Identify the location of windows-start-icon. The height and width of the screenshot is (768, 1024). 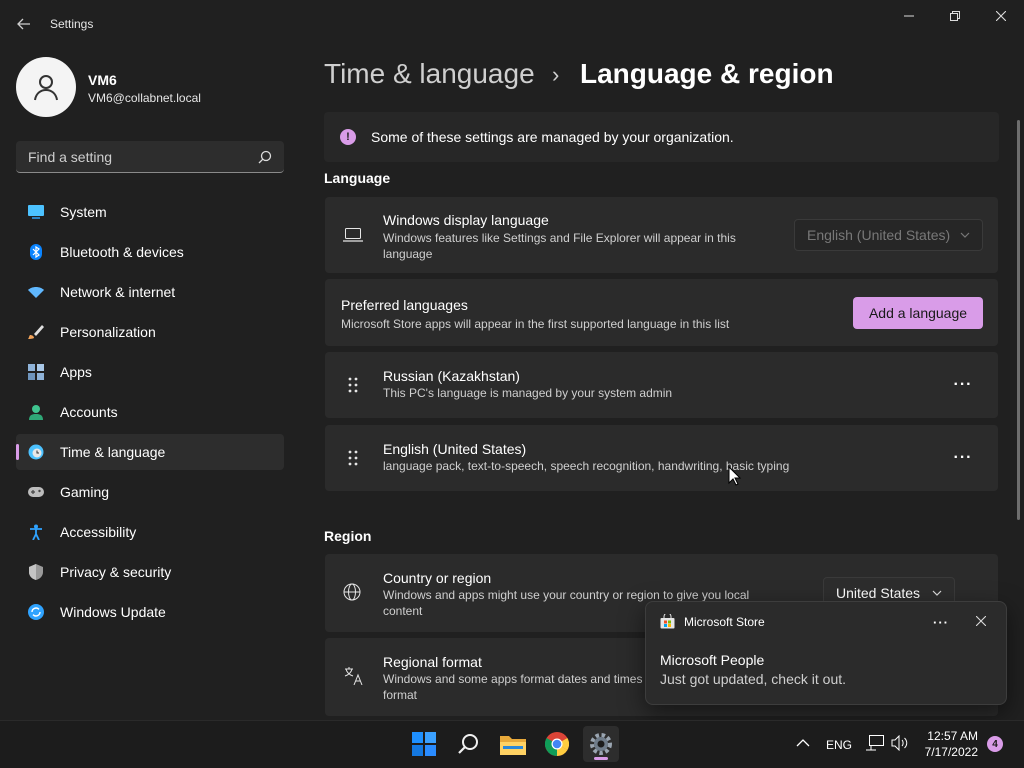
(424, 744).